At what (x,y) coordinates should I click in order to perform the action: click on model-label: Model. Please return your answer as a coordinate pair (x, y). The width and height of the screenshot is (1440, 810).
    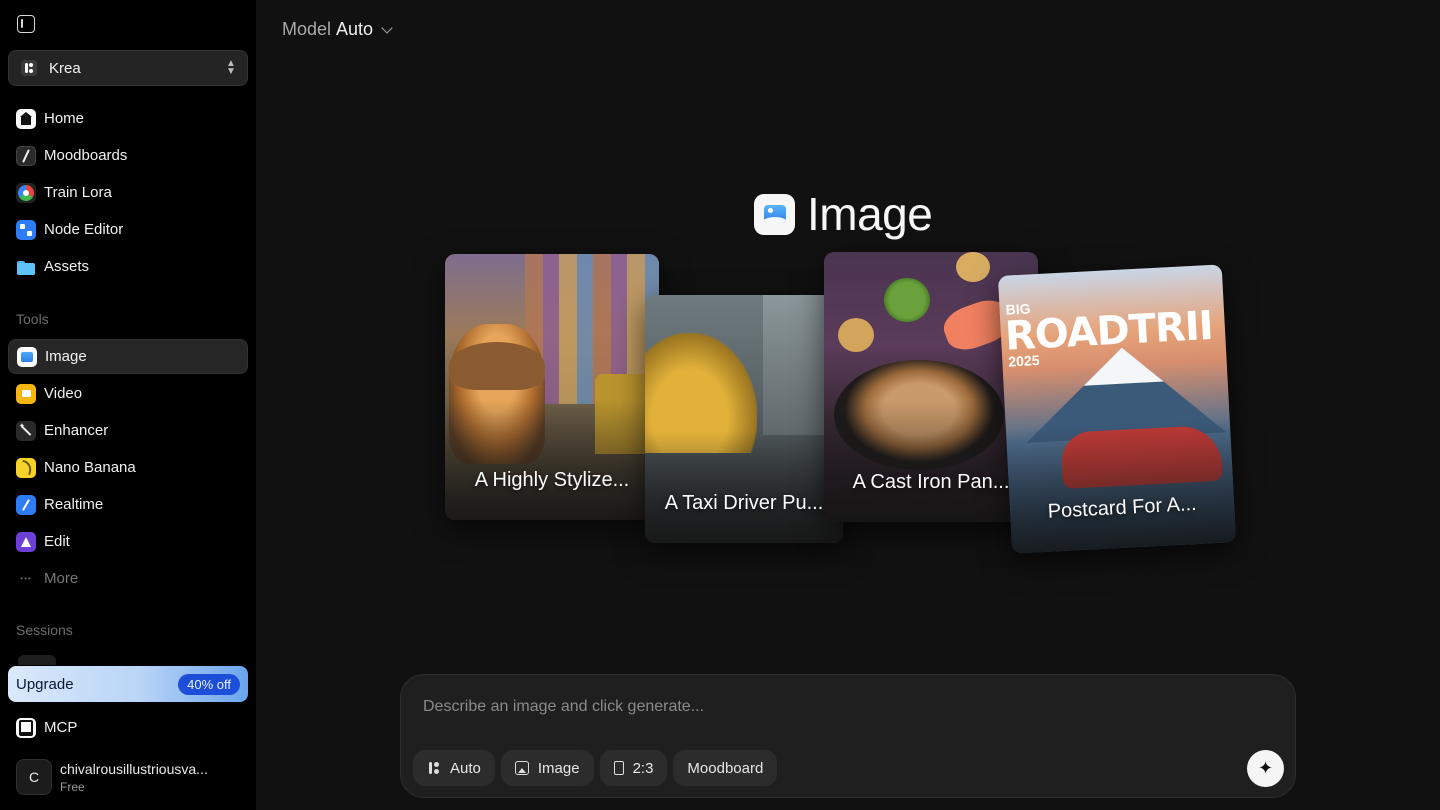
    Looking at the image, I should click on (307, 29).